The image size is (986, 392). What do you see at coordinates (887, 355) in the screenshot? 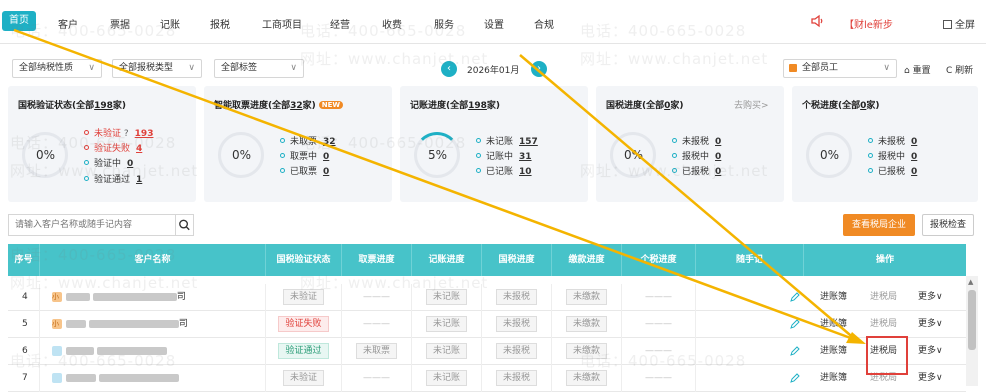
I see `highlight-box` at bounding box center [887, 355].